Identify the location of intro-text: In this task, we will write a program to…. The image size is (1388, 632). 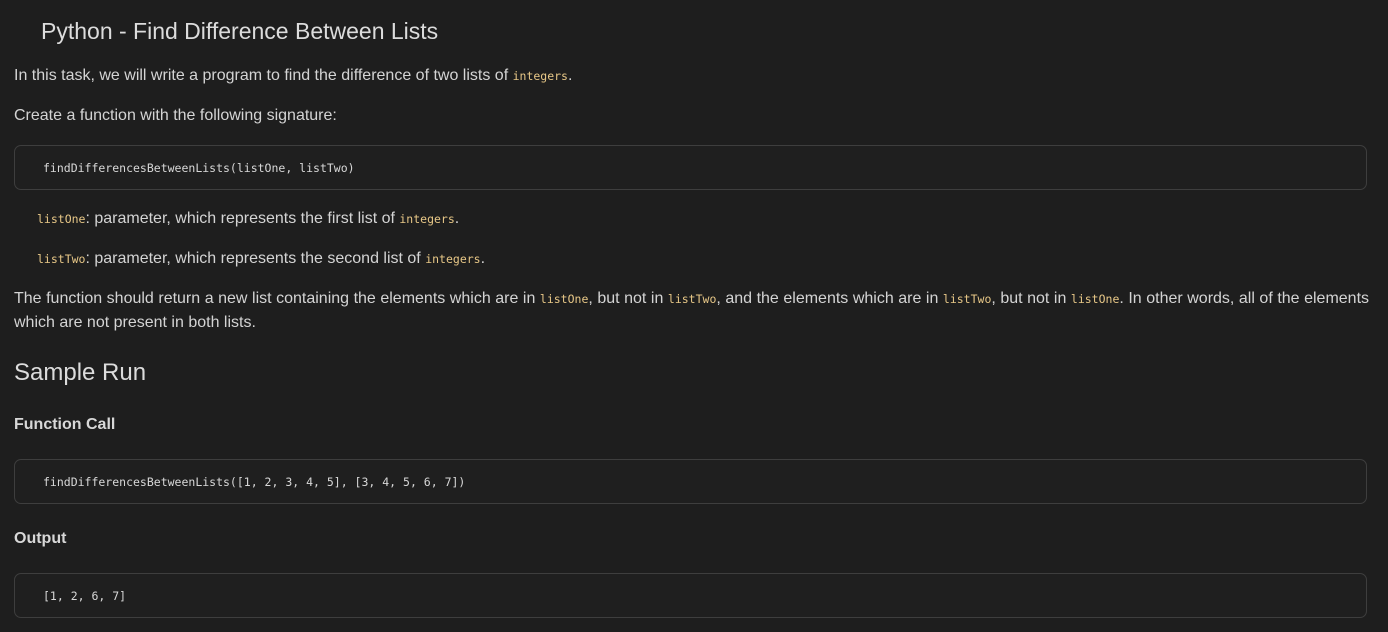
(263, 75).